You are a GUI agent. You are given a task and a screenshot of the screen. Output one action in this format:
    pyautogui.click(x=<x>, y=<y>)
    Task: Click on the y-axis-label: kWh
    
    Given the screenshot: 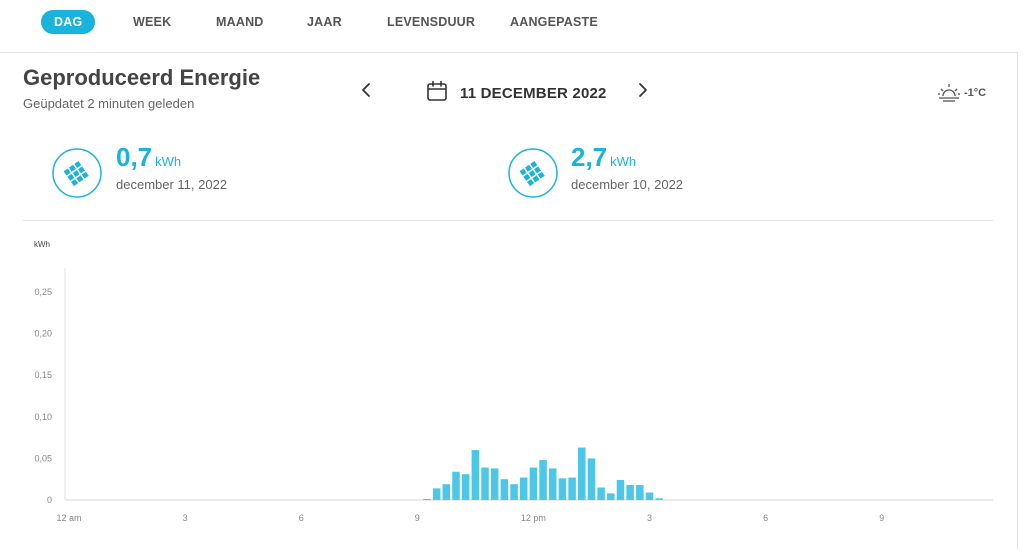 What is the action you would take?
    pyautogui.click(x=42, y=244)
    